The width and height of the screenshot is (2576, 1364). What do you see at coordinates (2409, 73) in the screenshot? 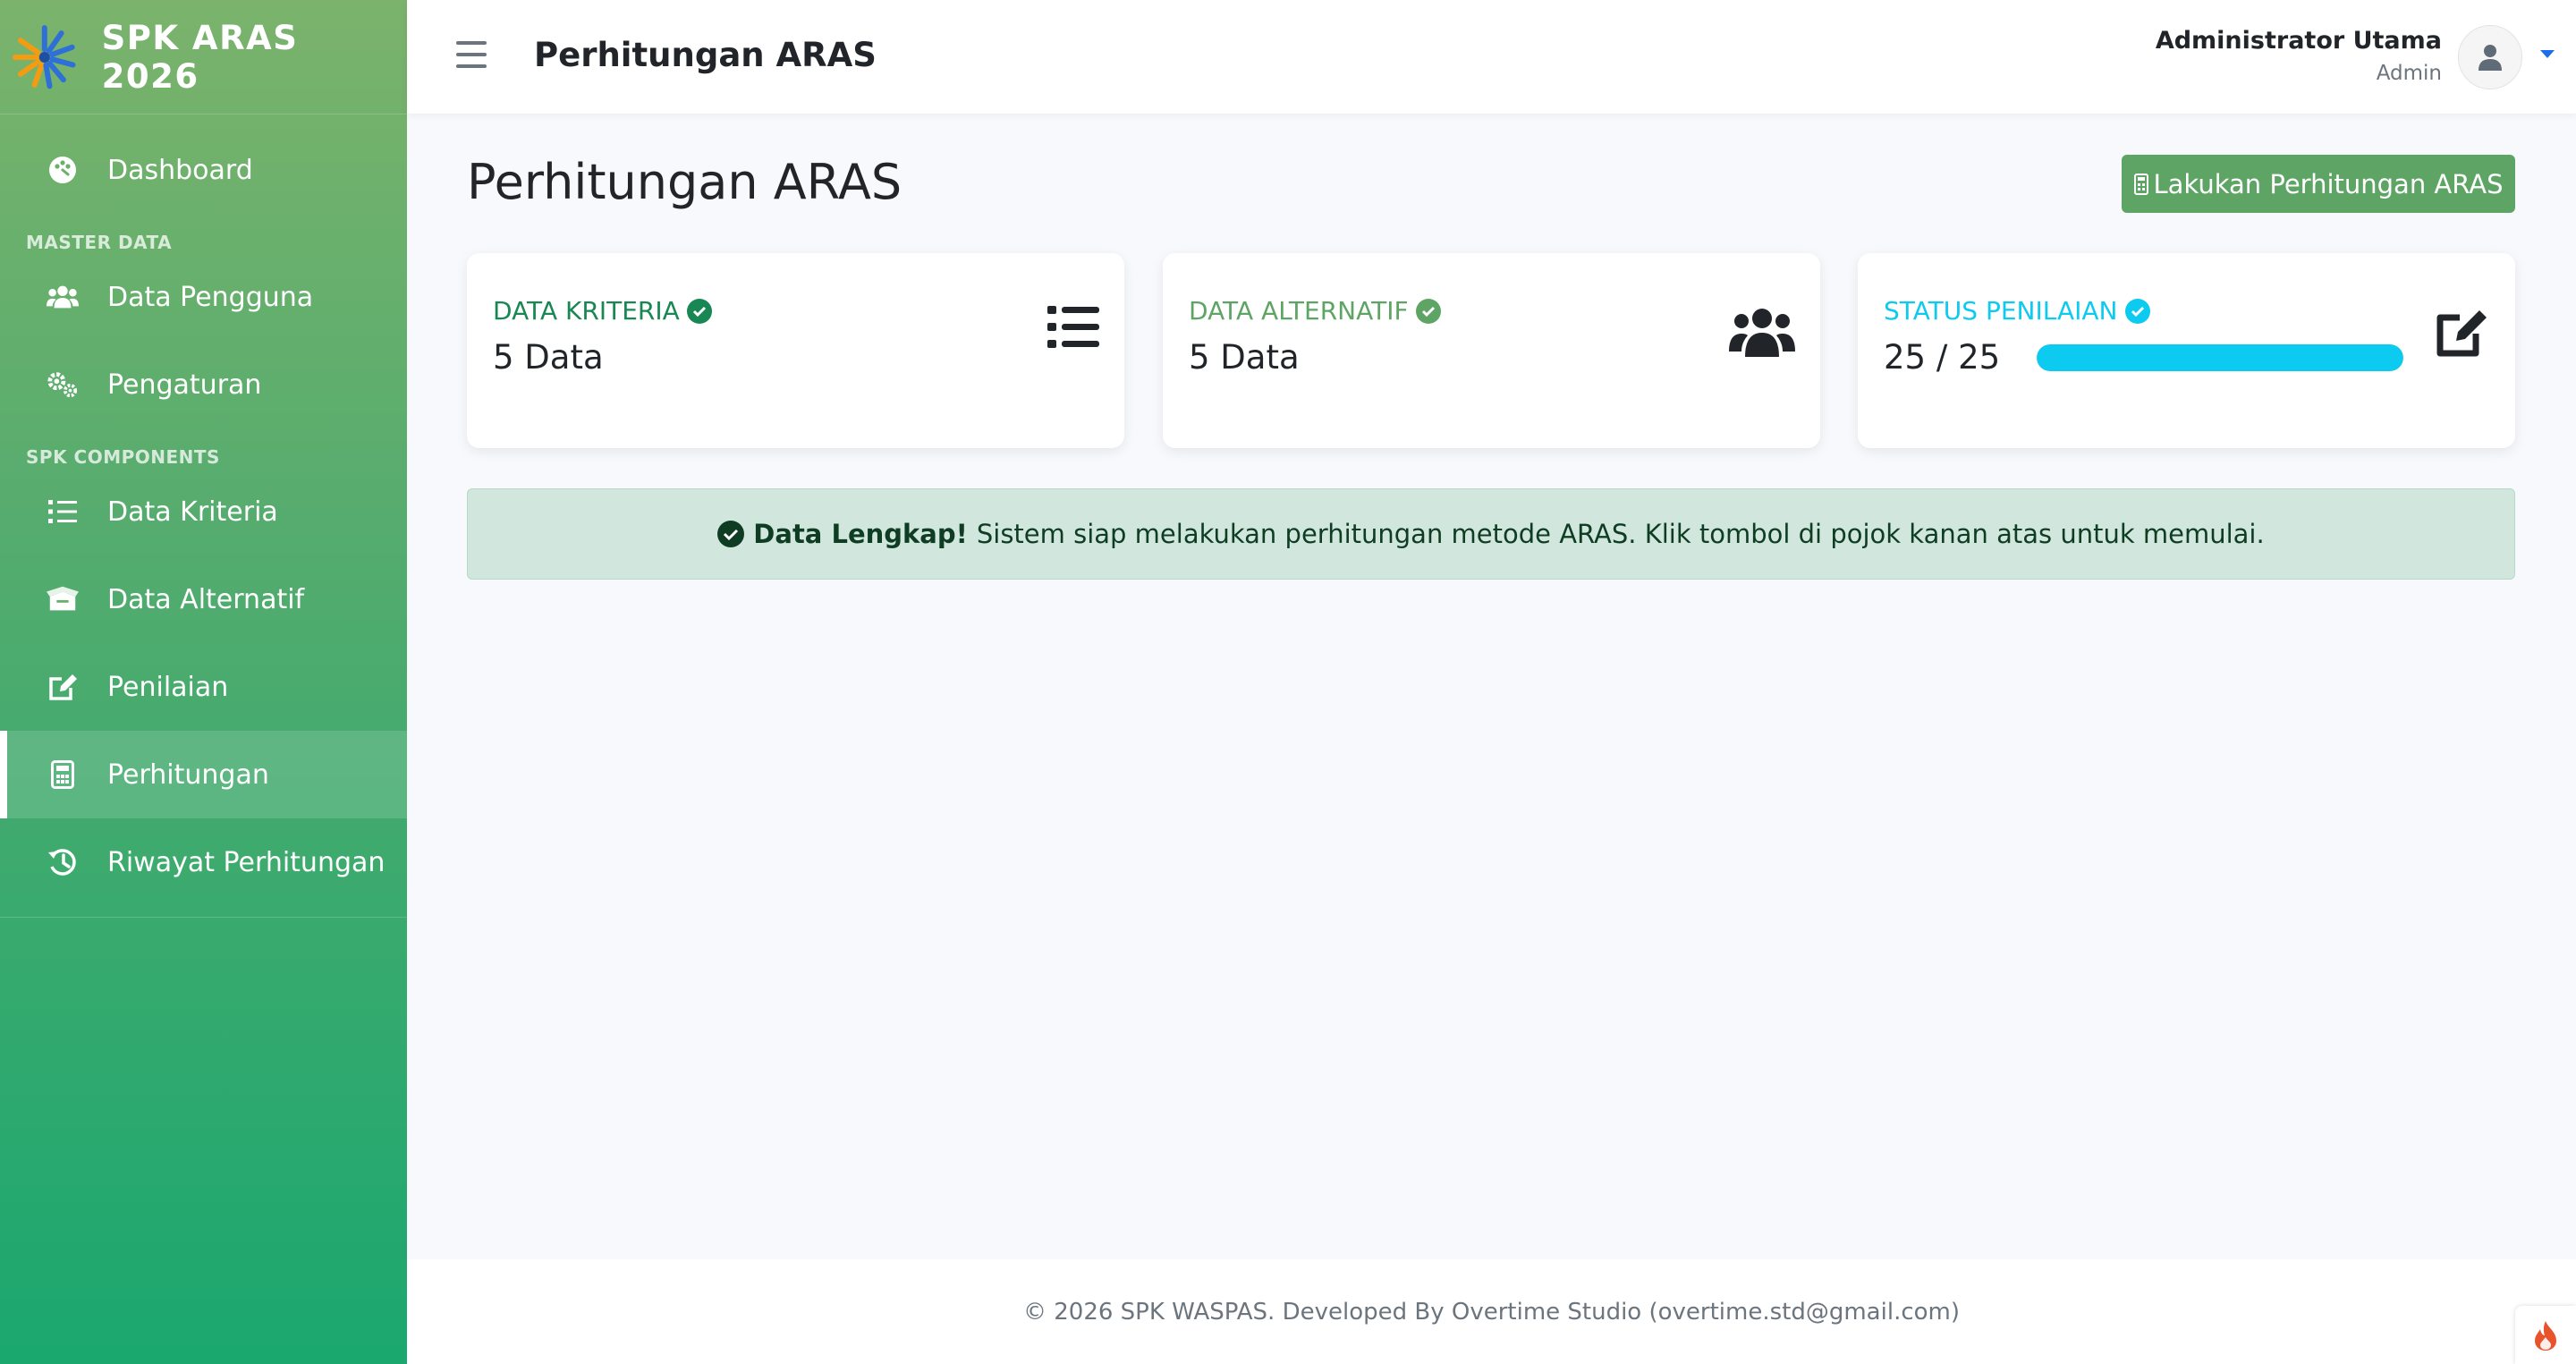
I see `user-role: Admin` at bounding box center [2409, 73].